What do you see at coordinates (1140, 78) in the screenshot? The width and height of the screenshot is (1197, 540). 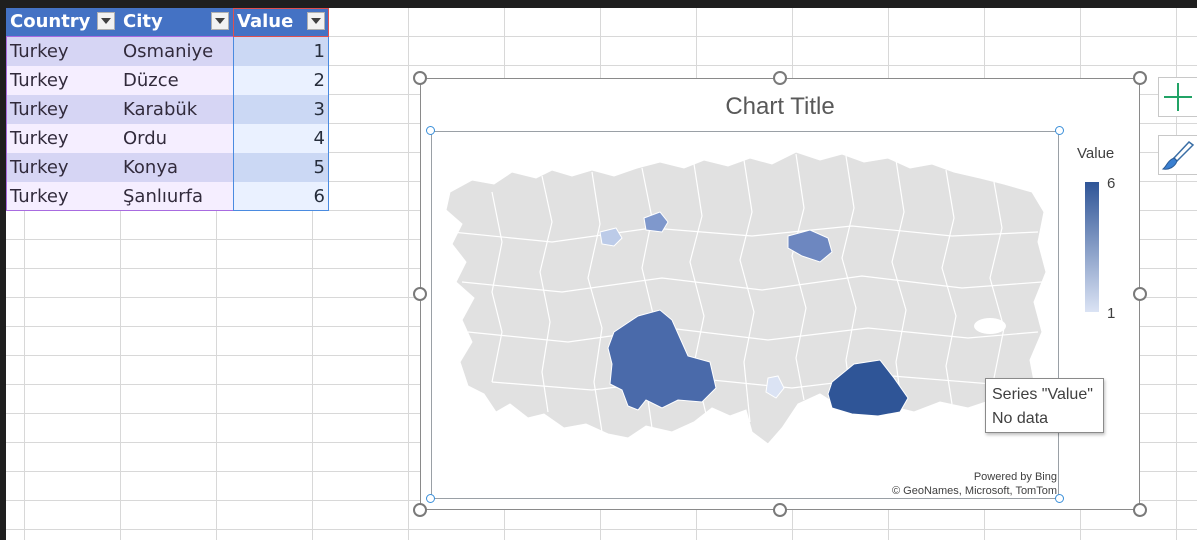 I see `resize-handle-top-right` at bounding box center [1140, 78].